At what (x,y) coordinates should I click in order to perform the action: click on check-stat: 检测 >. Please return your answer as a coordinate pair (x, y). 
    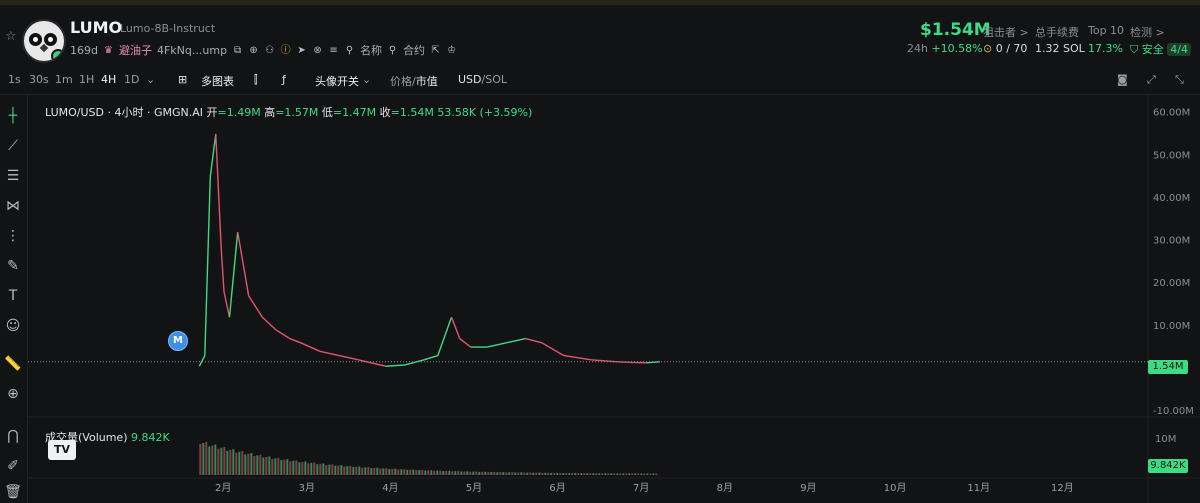
    Looking at the image, I should click on (1147, 32).